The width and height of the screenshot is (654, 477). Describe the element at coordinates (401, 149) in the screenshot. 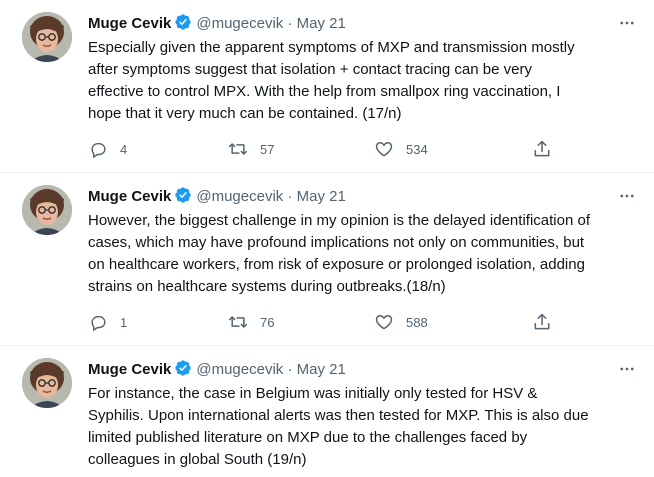

I see `like-button: 534` at that location.